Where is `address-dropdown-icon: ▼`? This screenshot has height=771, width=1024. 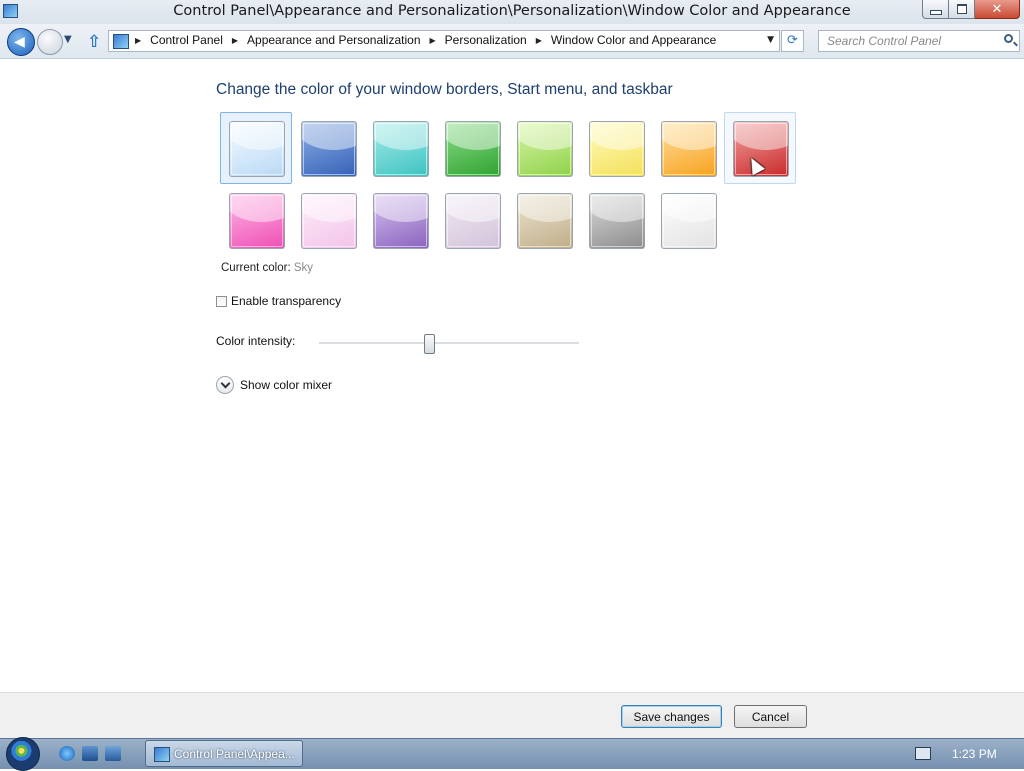
address-dropdown-icon: ▼ is located at coordinates (770, 40).